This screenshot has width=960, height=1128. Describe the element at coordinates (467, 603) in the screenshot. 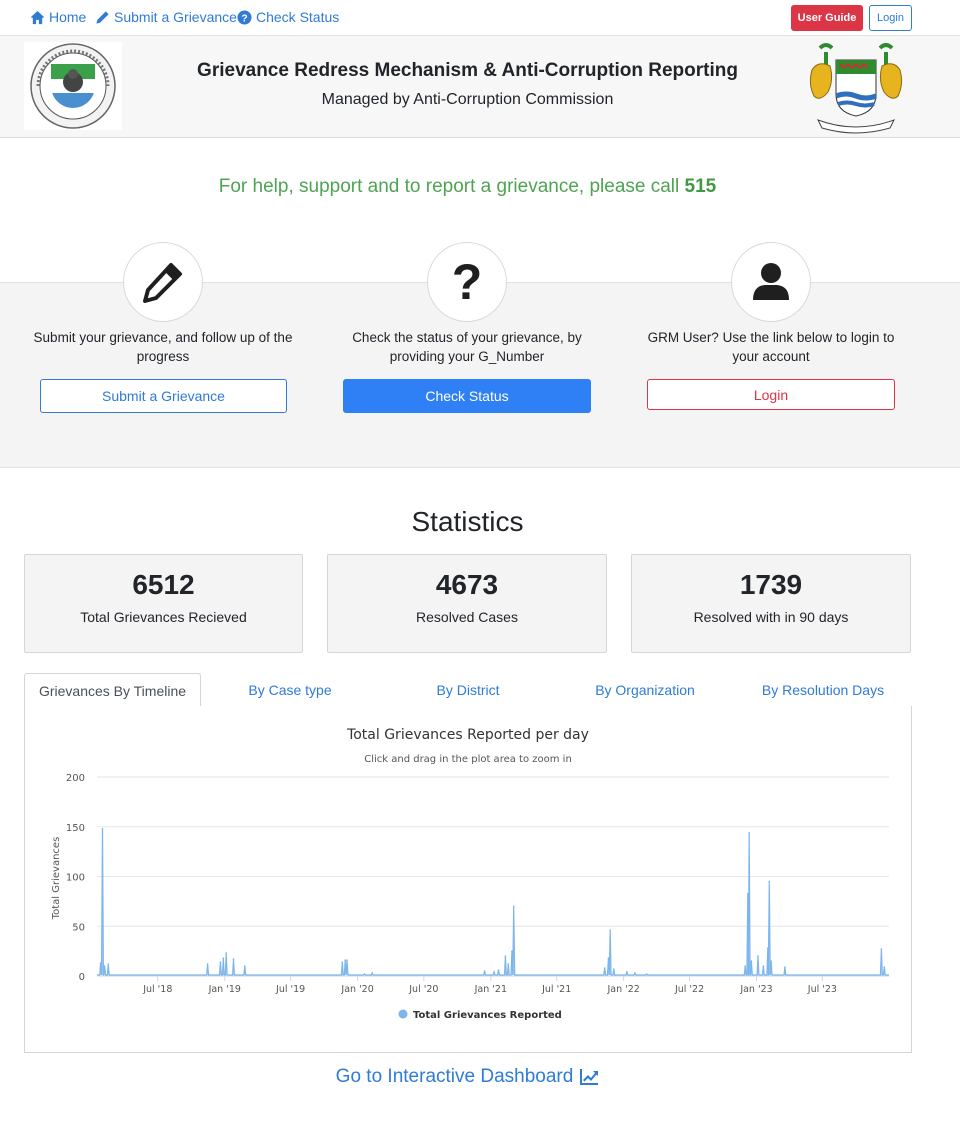

I see `stat-resolved-cases: 4673 Resolved Cases` at that location.